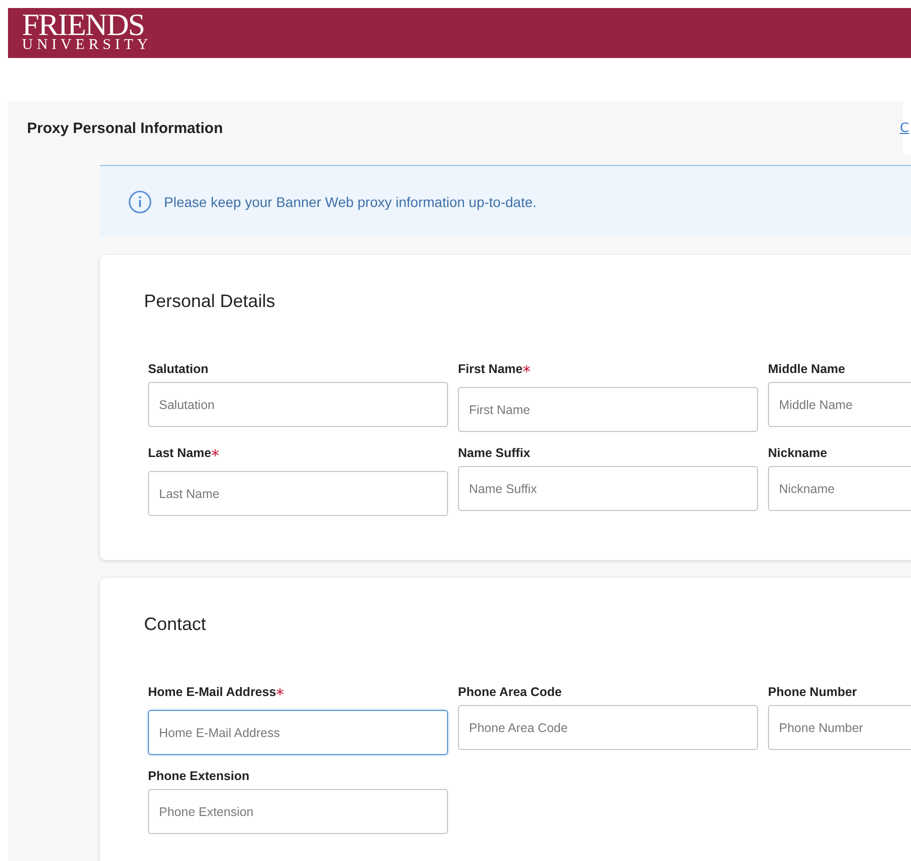 The width and height of the screenshot is (911, 861). What do you see at coordinates (807, 369) in the screenshot?
I see `field-label: Middle Name` at bounding box center [807, 369].